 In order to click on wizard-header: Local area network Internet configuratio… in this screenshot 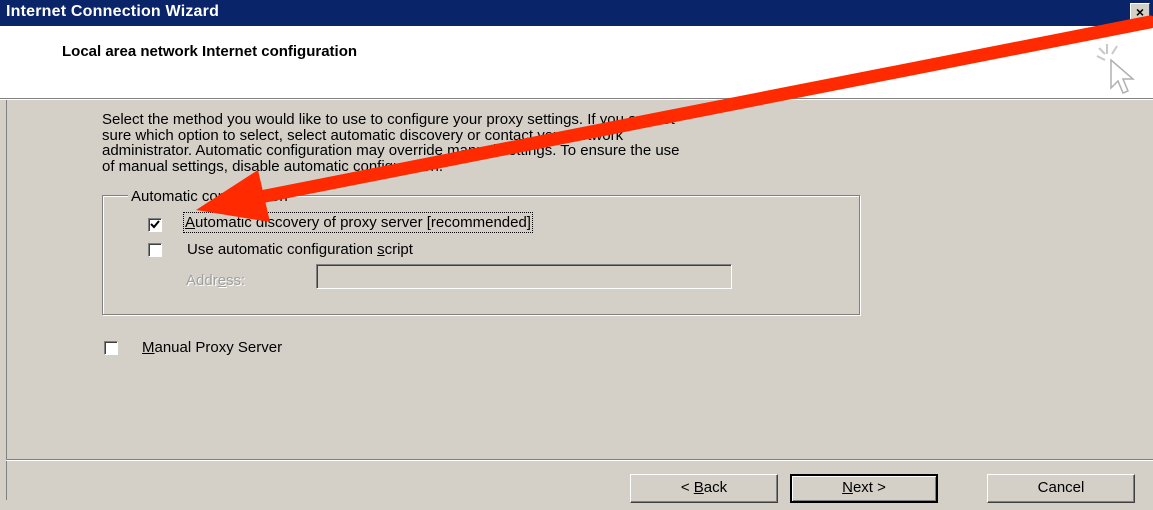, I will do `click(576, 62)`.